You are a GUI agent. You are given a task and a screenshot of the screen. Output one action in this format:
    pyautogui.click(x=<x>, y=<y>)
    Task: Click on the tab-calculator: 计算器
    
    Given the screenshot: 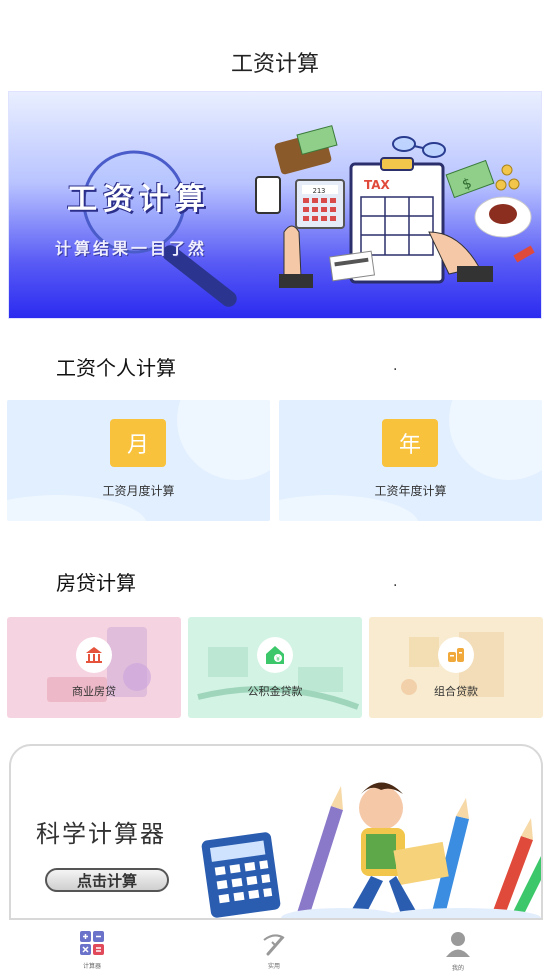 What is the action you would take?
    pyautogui.click(x=92, y=950)
    